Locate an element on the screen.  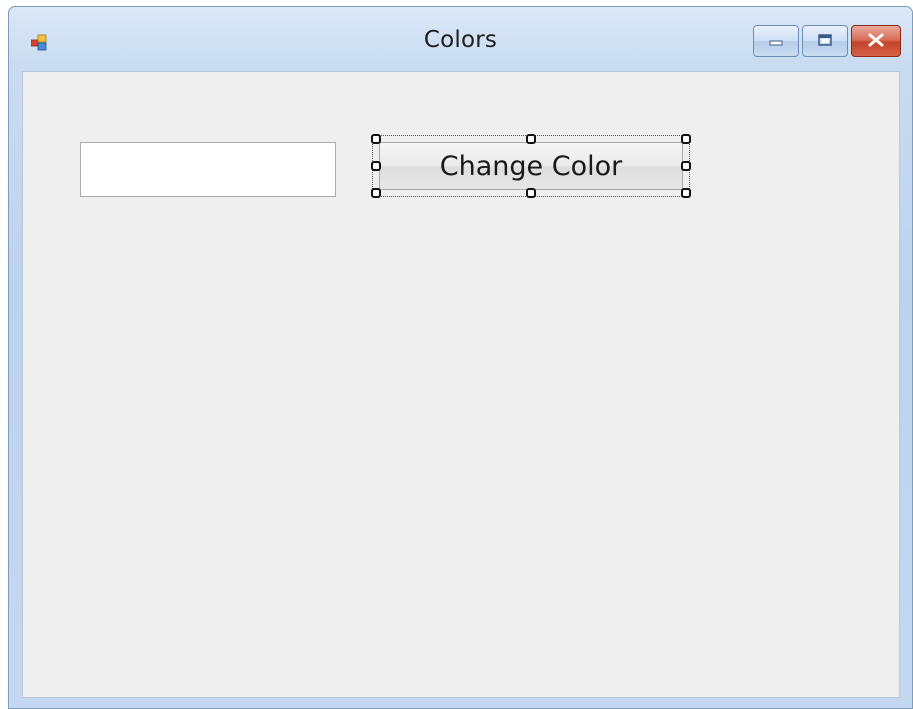
close-button is located at coordinates (876, 41).